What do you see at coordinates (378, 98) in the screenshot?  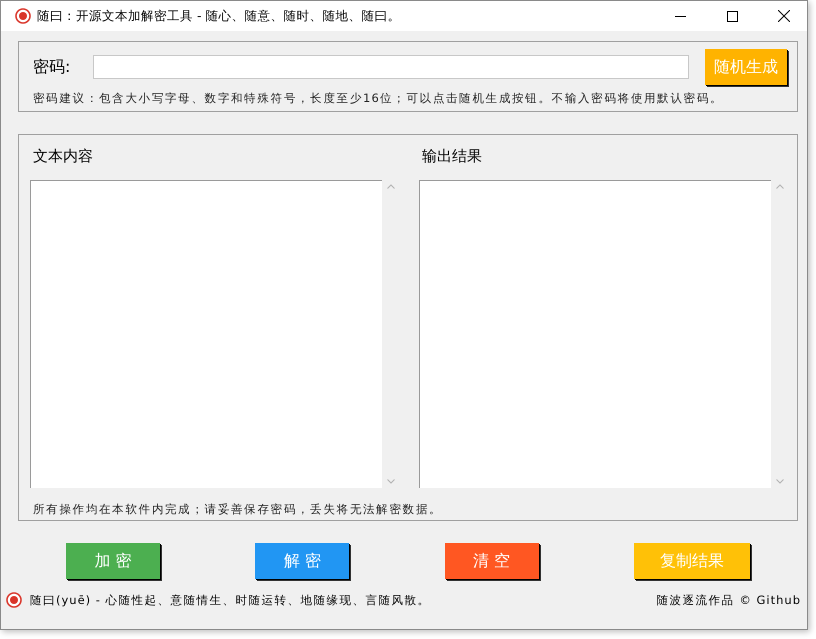 I see `password-hint: 密码建议：包含大小写字母、数字和特殊符号，长度至少16位；可以点击随机生成按钮。不输入密码将使用默认密码。` at bounding box center [378, 98].